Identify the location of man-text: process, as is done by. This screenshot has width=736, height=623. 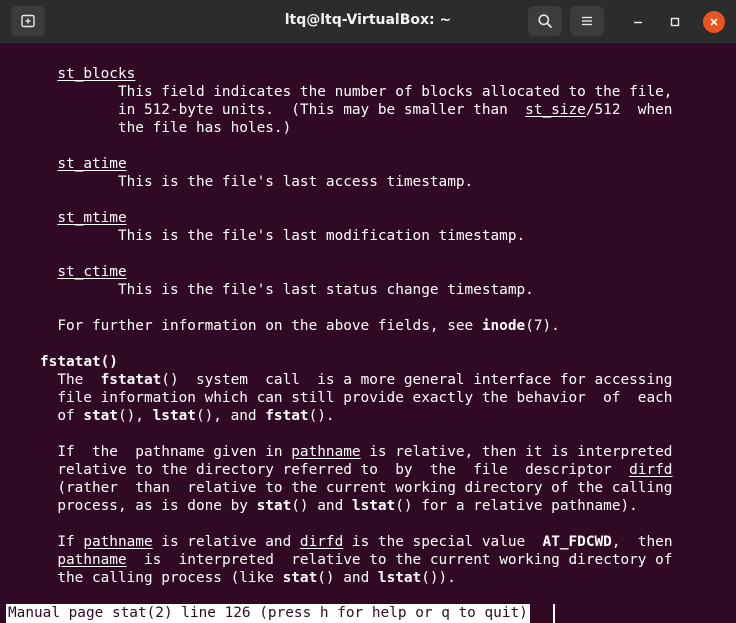
(135, 506).